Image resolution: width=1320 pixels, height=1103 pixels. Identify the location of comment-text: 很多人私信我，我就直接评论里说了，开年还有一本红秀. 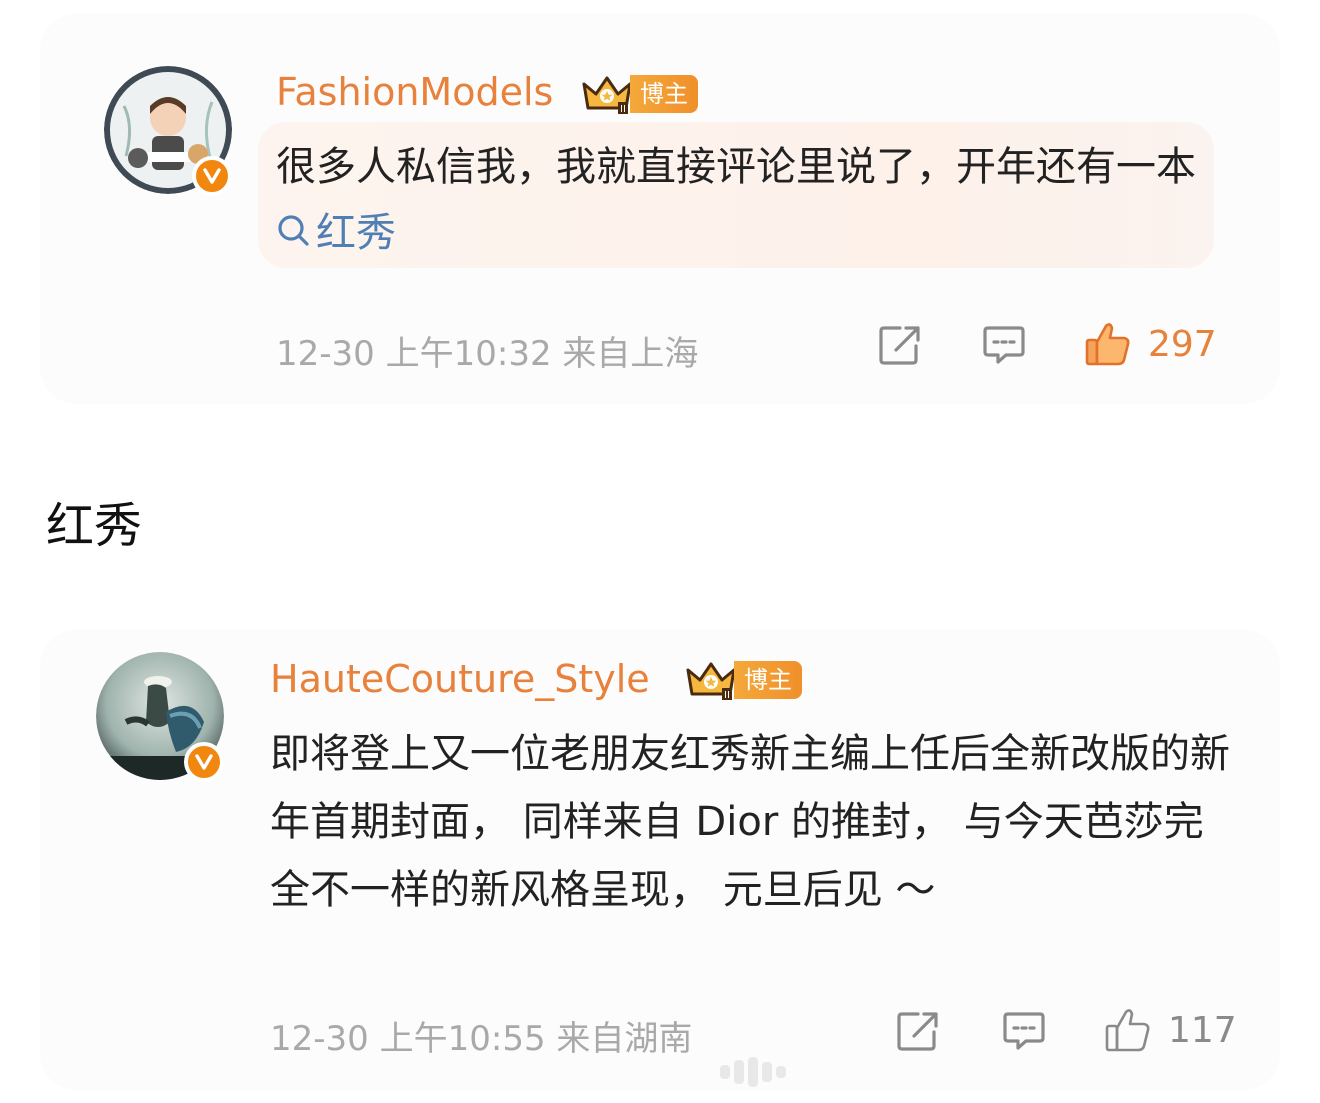
(736, 200).